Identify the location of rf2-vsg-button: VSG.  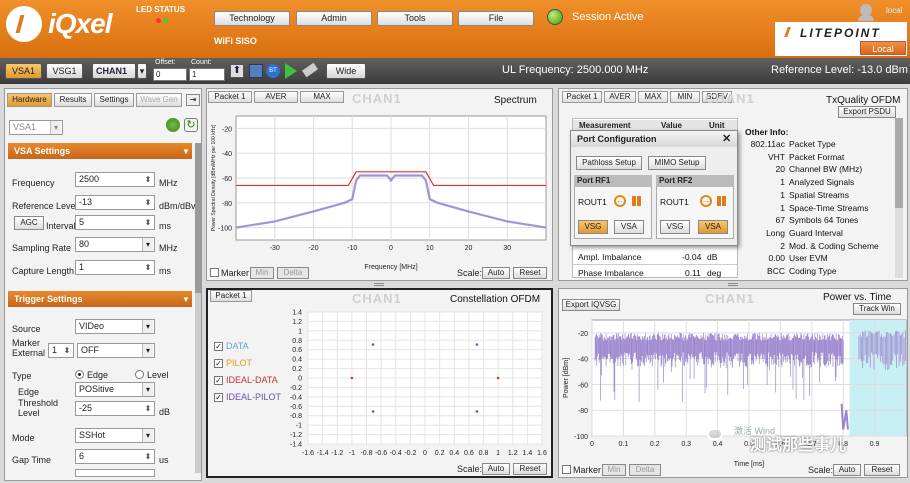
(675, 227).